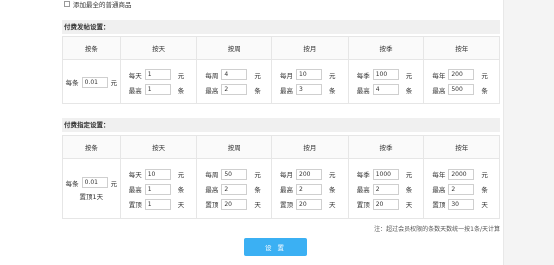 This screenshot has height=265, width=554. What do you see at coordinates (462, 148) in the screenshot?
I see `header-per-year: 按年` at bounding box center [462, 148].